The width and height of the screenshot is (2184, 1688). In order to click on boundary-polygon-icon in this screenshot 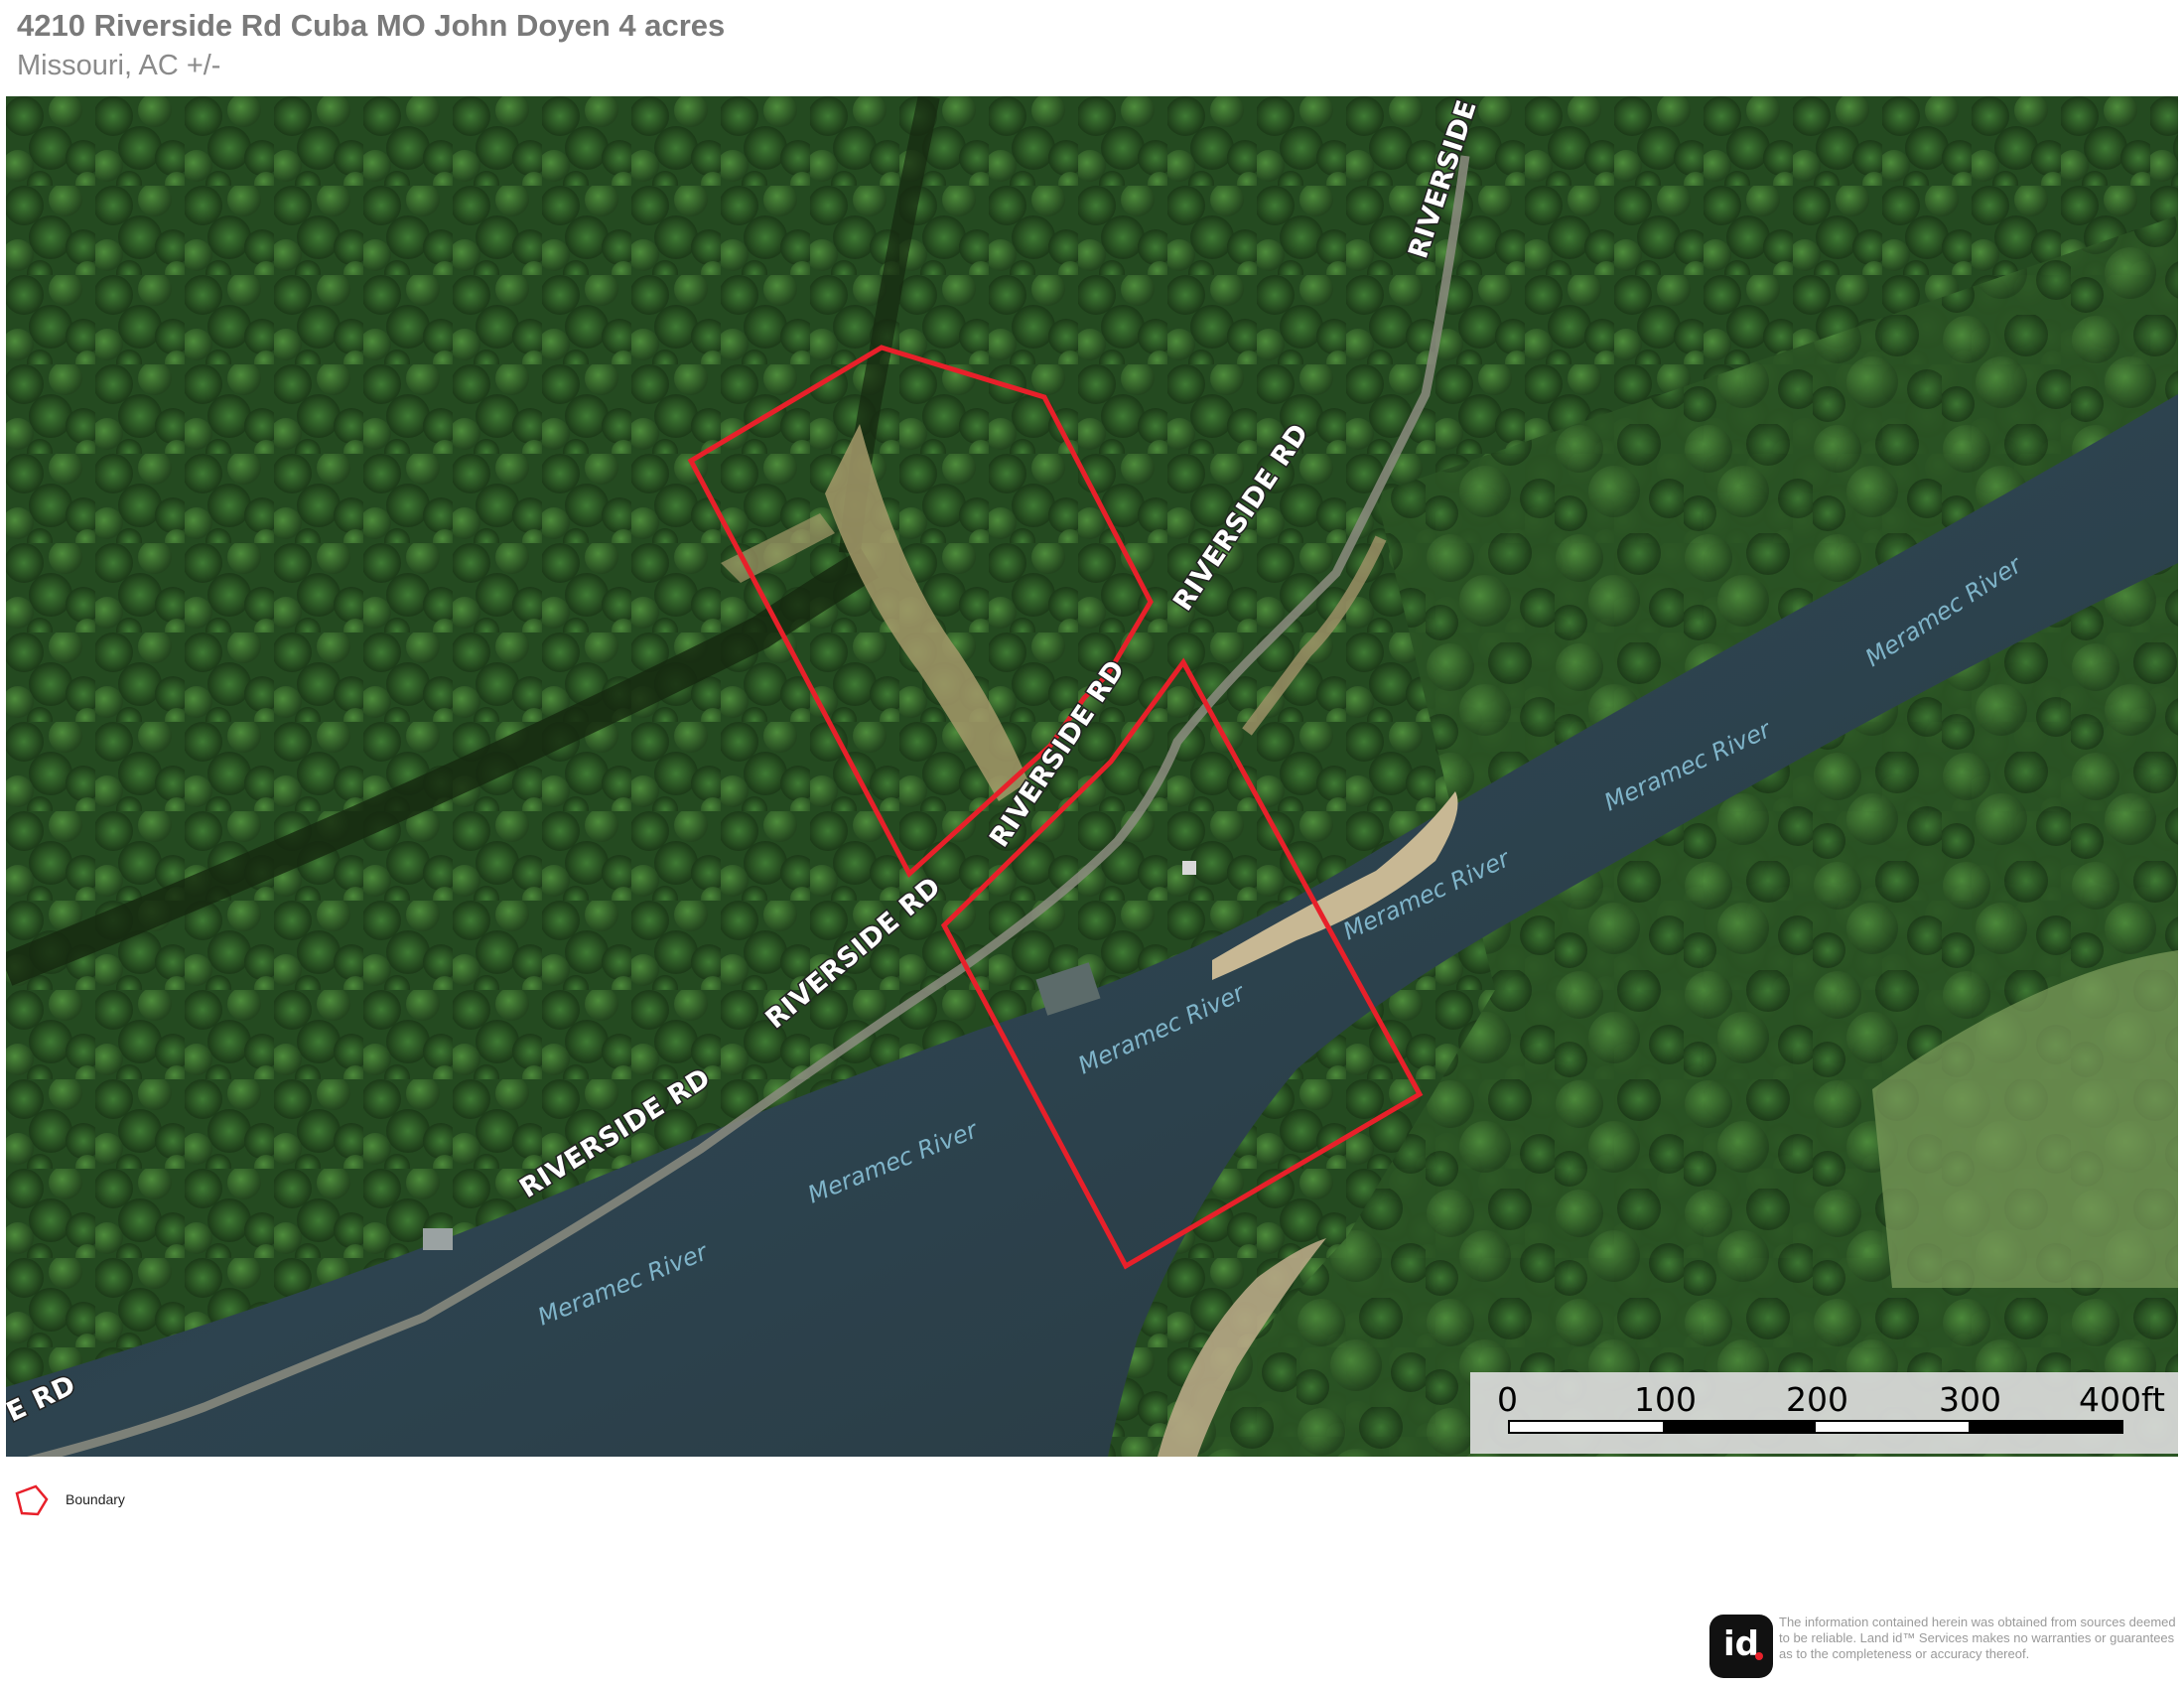, I will do `click(32, 1500)`.